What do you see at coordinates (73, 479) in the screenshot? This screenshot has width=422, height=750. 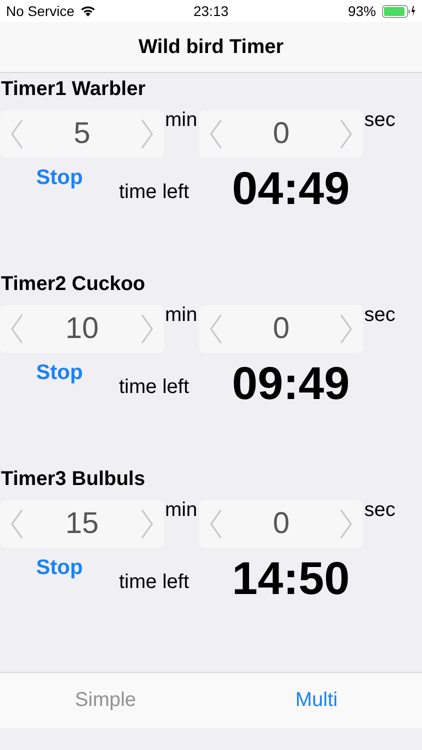 I see `timer-title: Timer3 Bulbuls` at bounding box center [73, 479].